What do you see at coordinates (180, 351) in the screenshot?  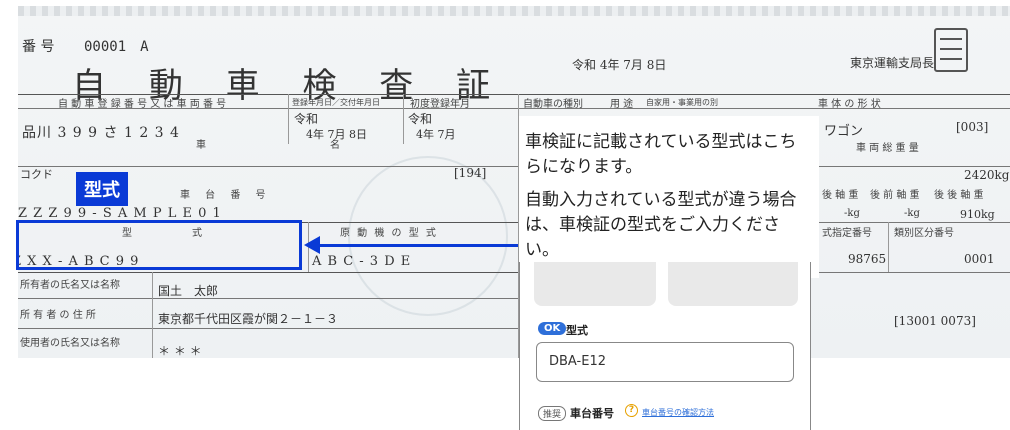 I see `user-name-value: ＊ ＊ ＊` at bounding box center [180, 351].